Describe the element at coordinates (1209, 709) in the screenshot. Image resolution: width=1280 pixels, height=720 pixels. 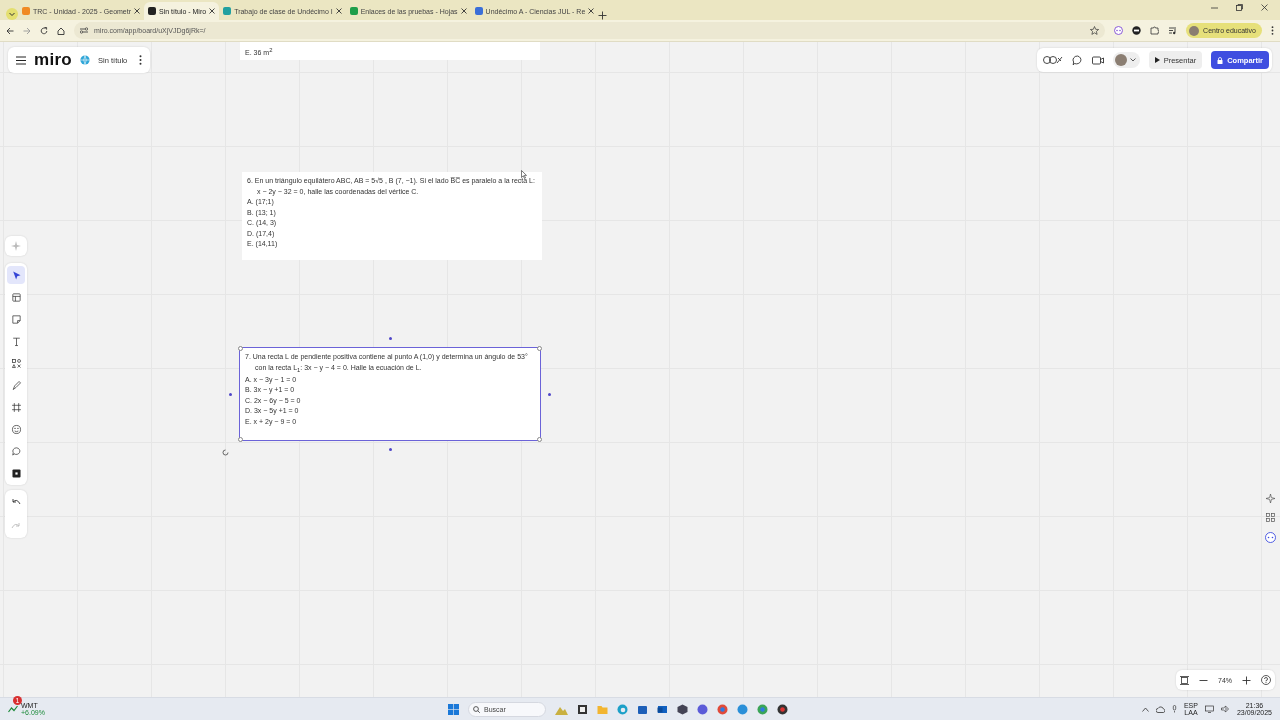
I see `network-icon` at that location.